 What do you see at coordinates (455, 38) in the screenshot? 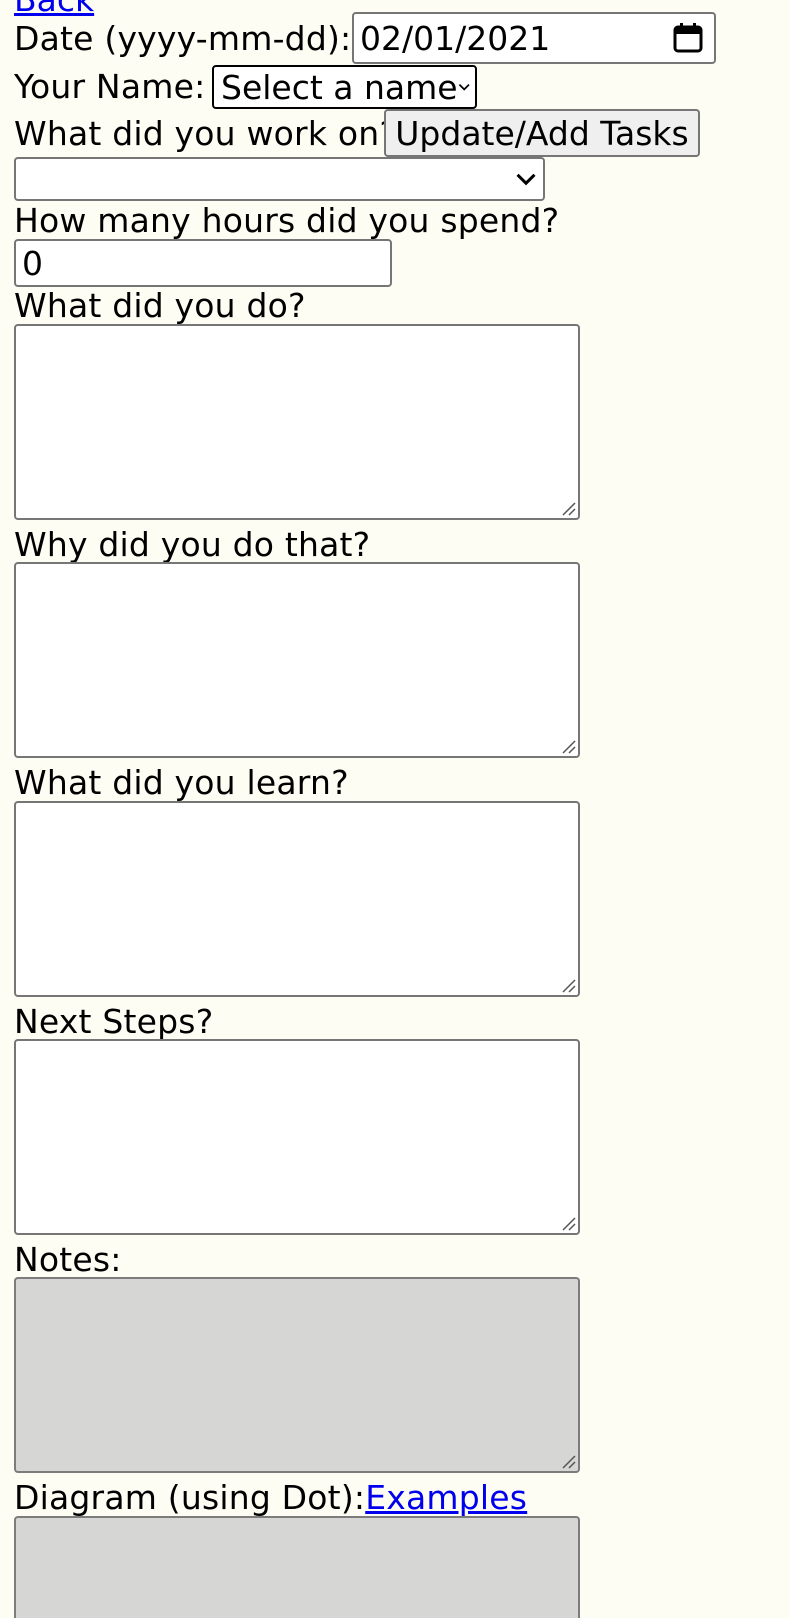
I see `date-value: 02/01/2021` at bounding box center [455, 38].